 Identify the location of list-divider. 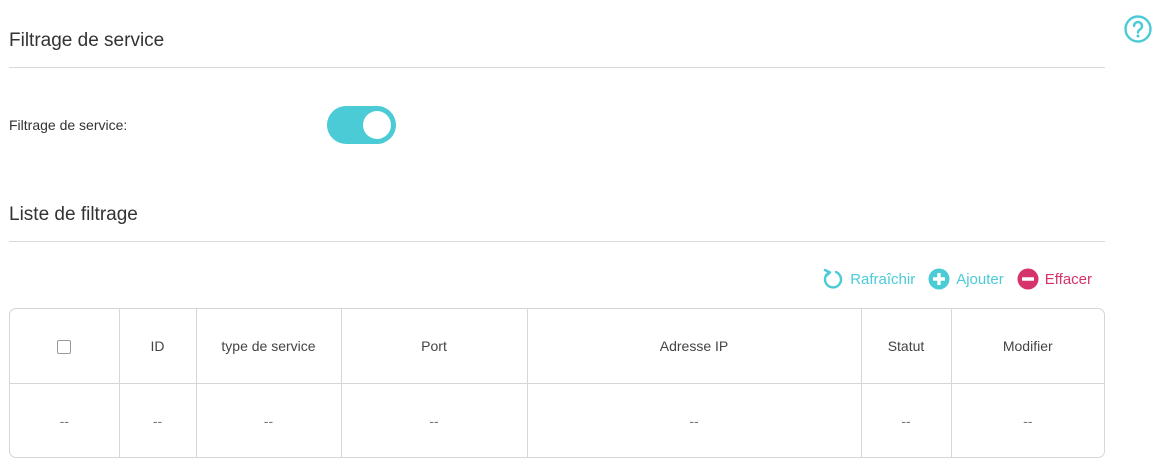
(557, 241).